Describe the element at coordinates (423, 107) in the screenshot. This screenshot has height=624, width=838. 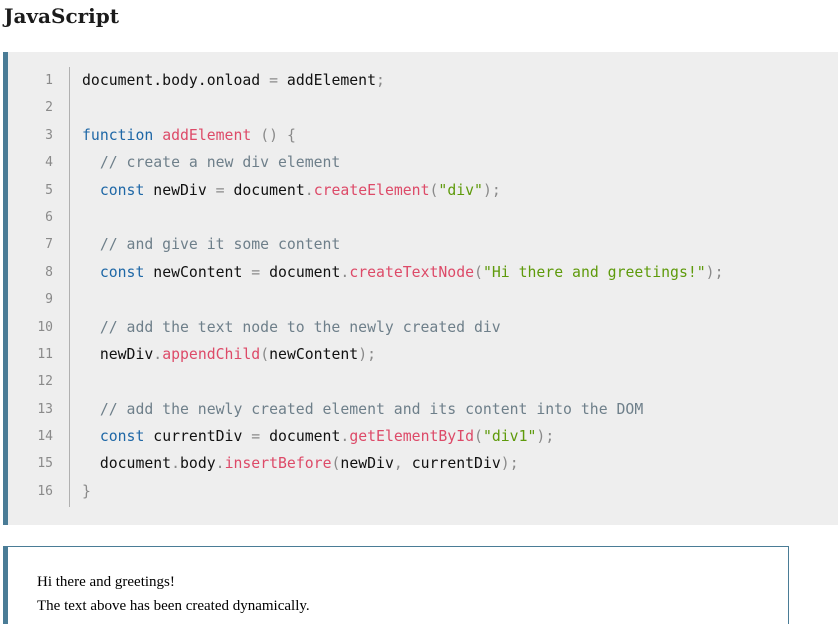
I see `code-line: 2` at that location.